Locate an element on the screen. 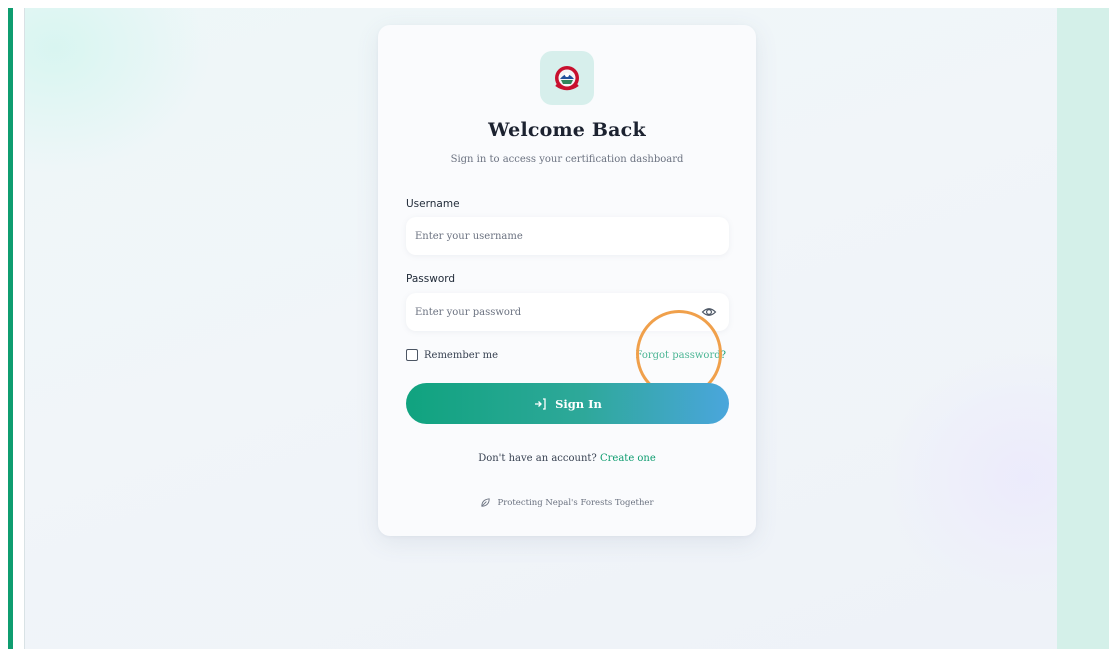  footer-tagline: Protecting Nepal's Forests Together is located at coordinates (567, 502).